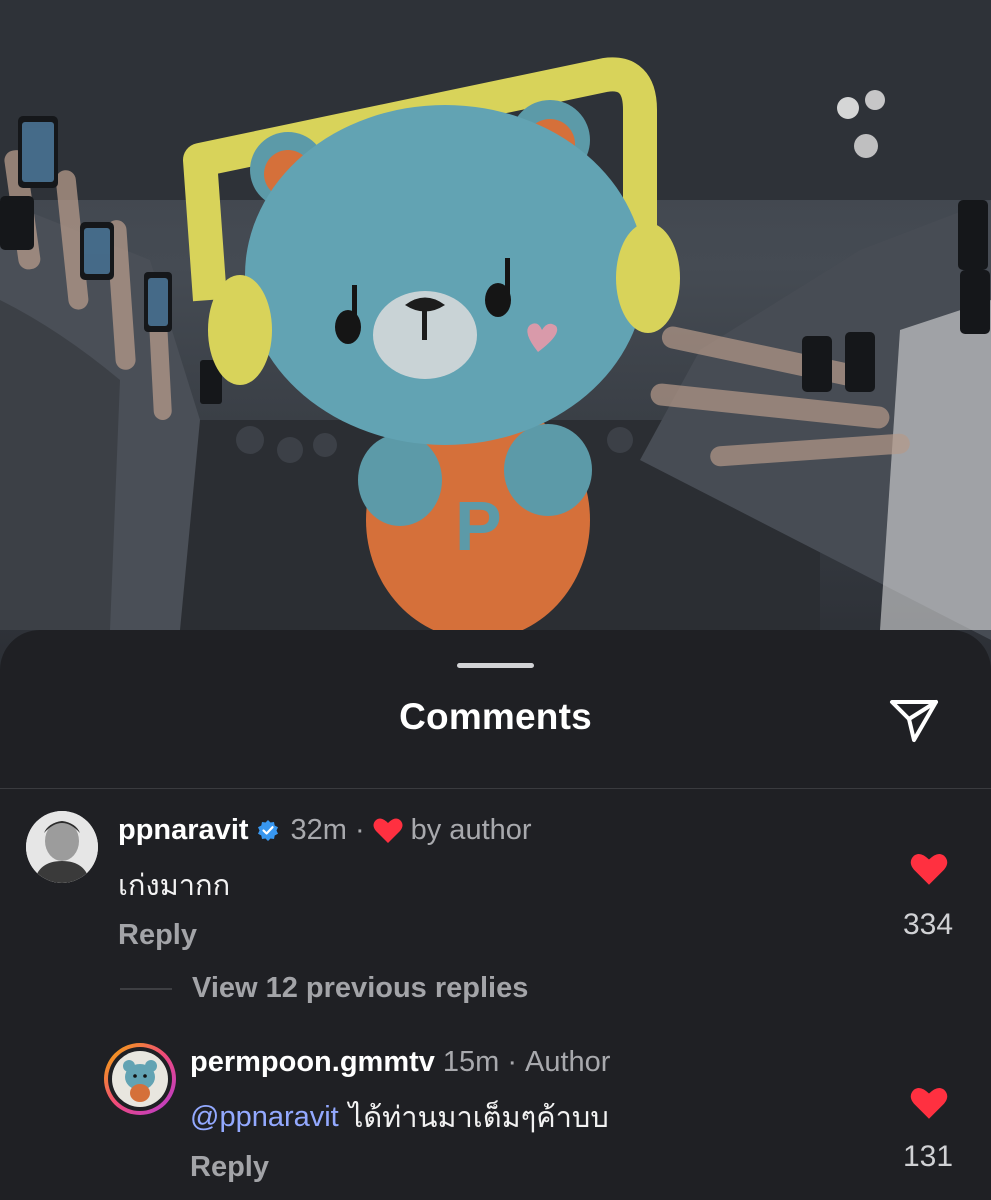  Describe the element at coordinates (478, 1118) in the screenshot. I see `reply-body: ได้ท่านมาเต็มๆค้าบบ` at that location.